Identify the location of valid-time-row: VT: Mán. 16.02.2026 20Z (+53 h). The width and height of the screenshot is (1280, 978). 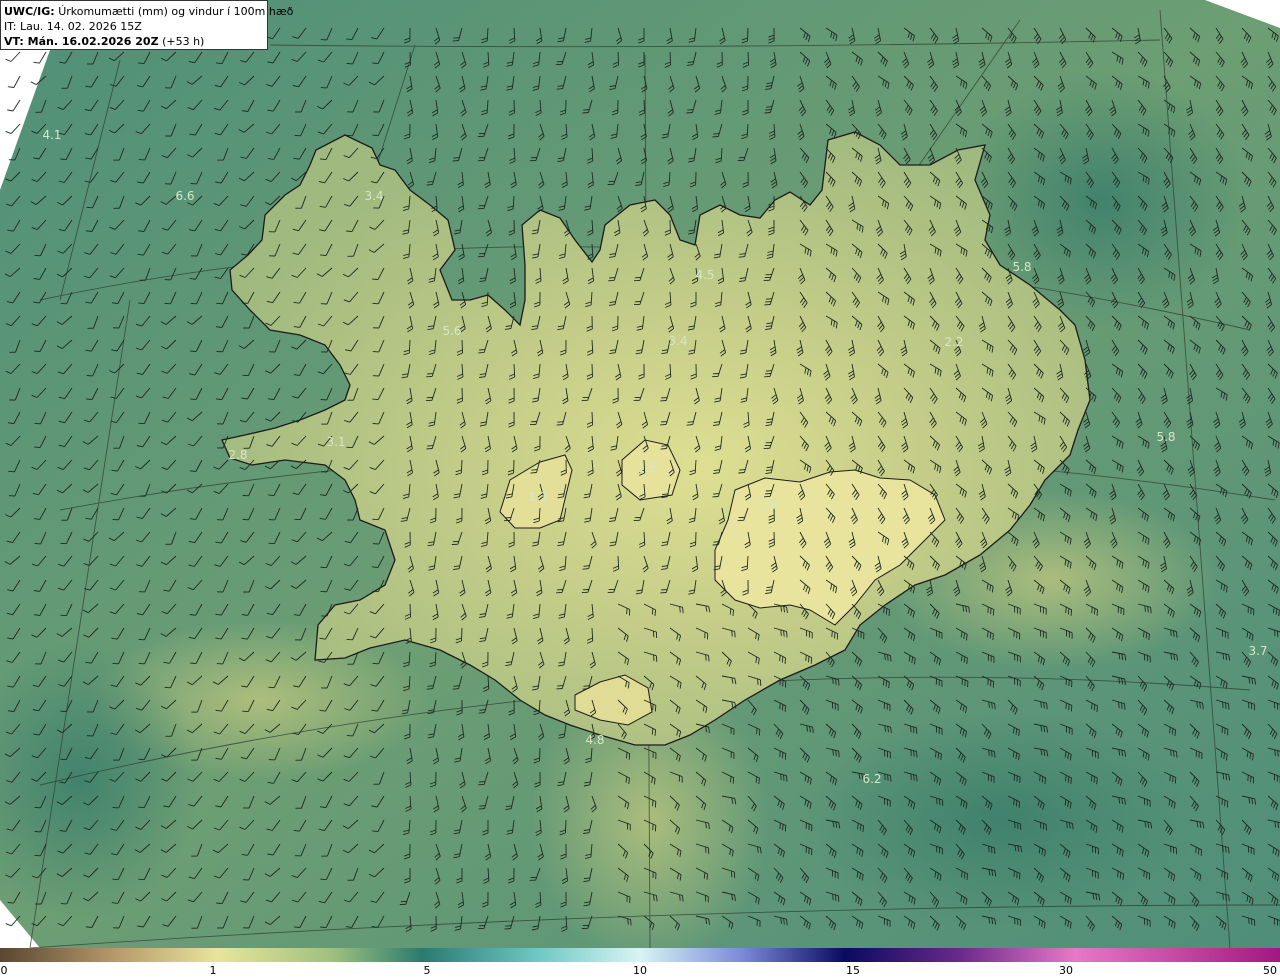
(134, 41).